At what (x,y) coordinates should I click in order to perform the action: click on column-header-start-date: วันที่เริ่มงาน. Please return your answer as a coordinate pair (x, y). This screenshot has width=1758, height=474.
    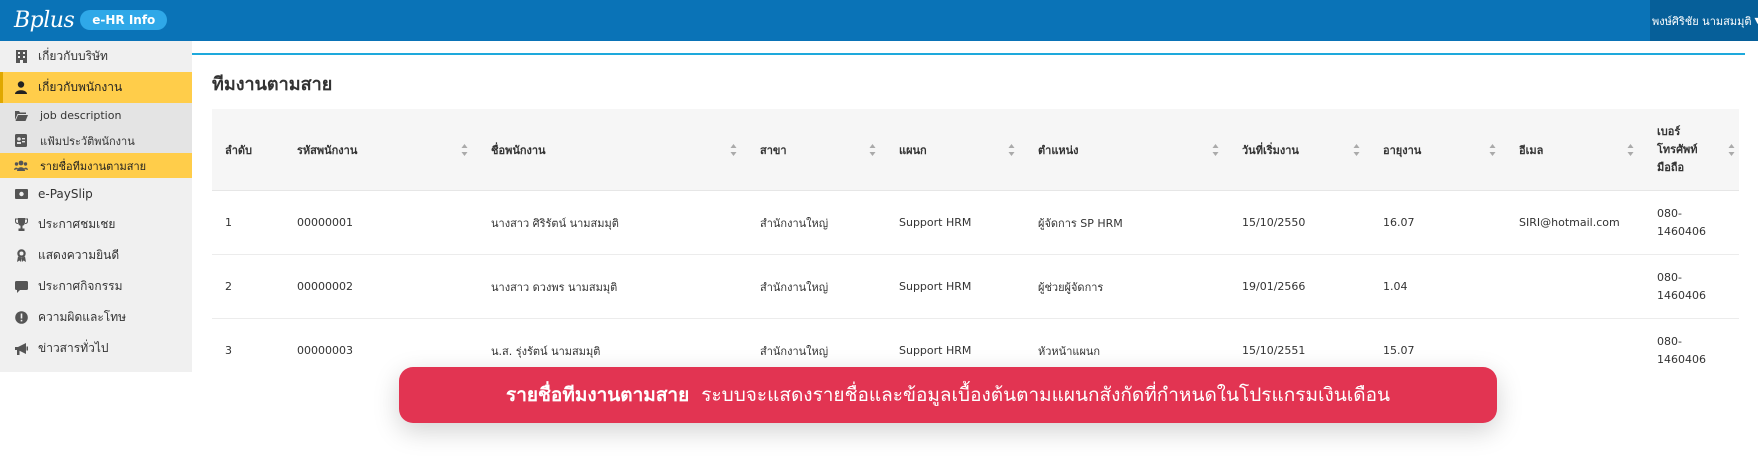
    Looking at the image, I should click on (1299, 149).